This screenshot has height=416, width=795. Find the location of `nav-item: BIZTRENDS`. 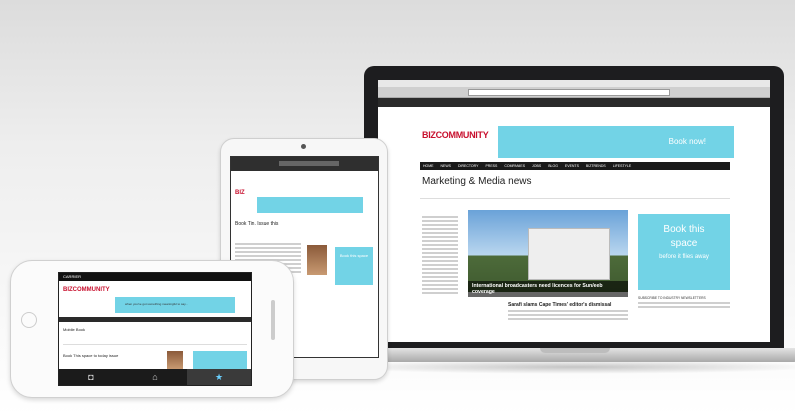

nav-item: BIZTRENDS is located at coordinates (596, 166).